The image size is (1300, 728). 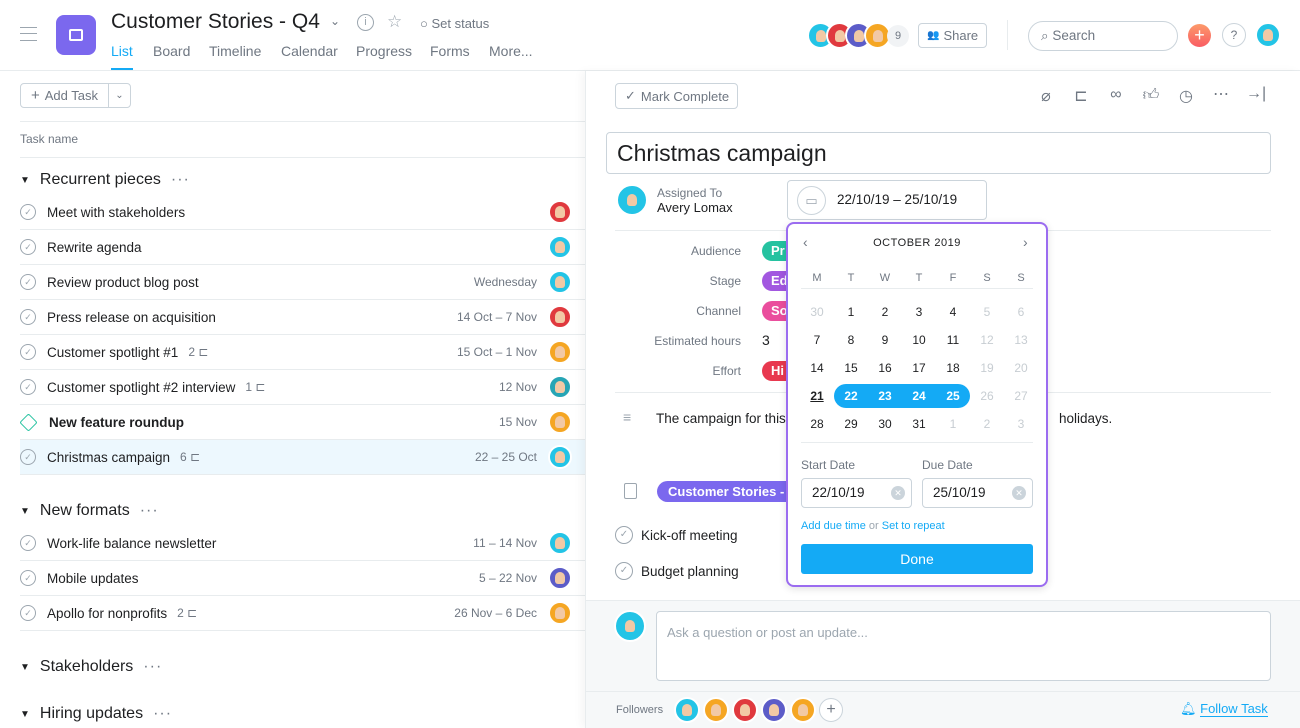 What do you see at coordinates (1151, 95) in the screenshot?
I see `like-icon: 👍︎` at bounding box center [1151, 95].